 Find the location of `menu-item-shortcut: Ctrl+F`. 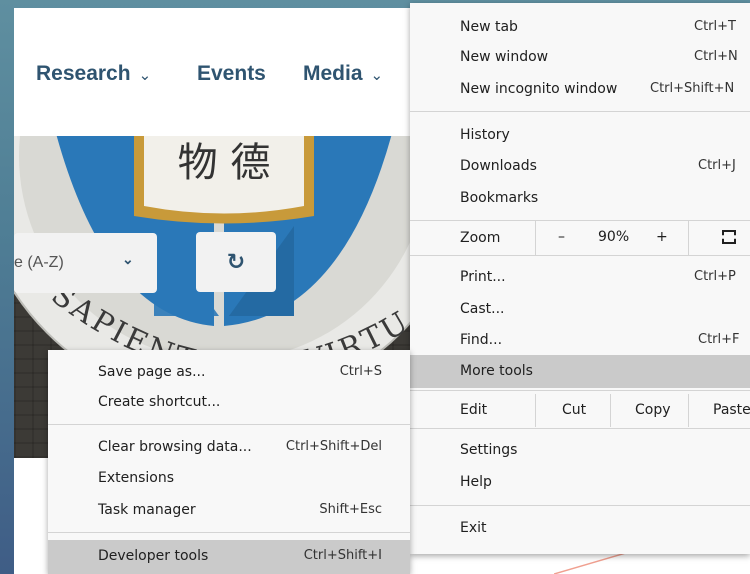

menu-item-shortcut: Ctrl+F is located at coordinates (719, 339).